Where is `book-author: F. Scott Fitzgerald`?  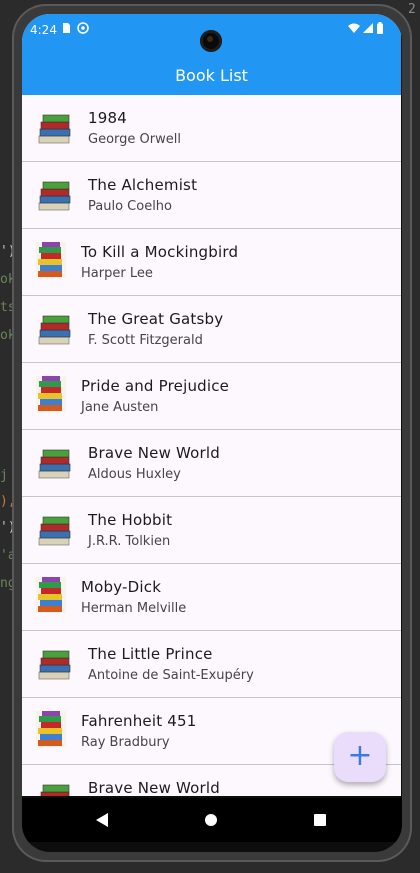 book-author: F. Scott Fitzgerald is located at coordinates (145, 340).